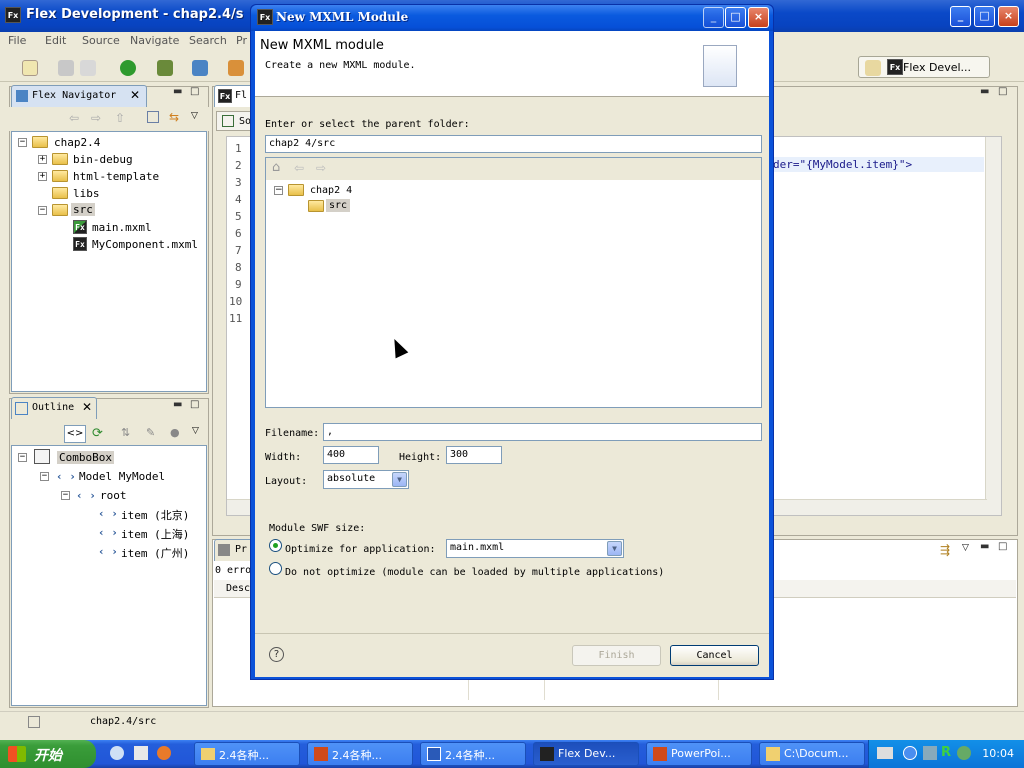  What do you see at coordinates (234, 121) in the screenshot?
I see `source-mode-tab: So` at bounding box center [234, 121].